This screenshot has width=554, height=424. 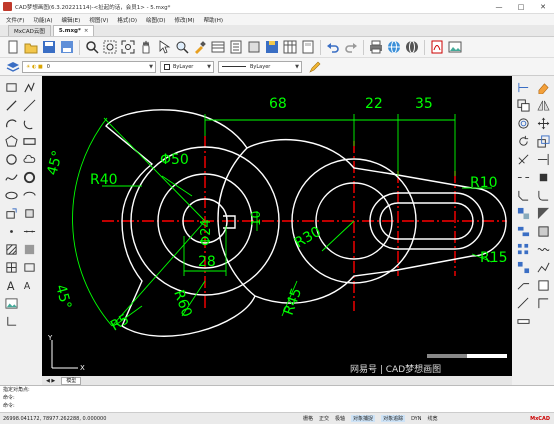 I want to click on rotate-button, so click(x=523, y=141).